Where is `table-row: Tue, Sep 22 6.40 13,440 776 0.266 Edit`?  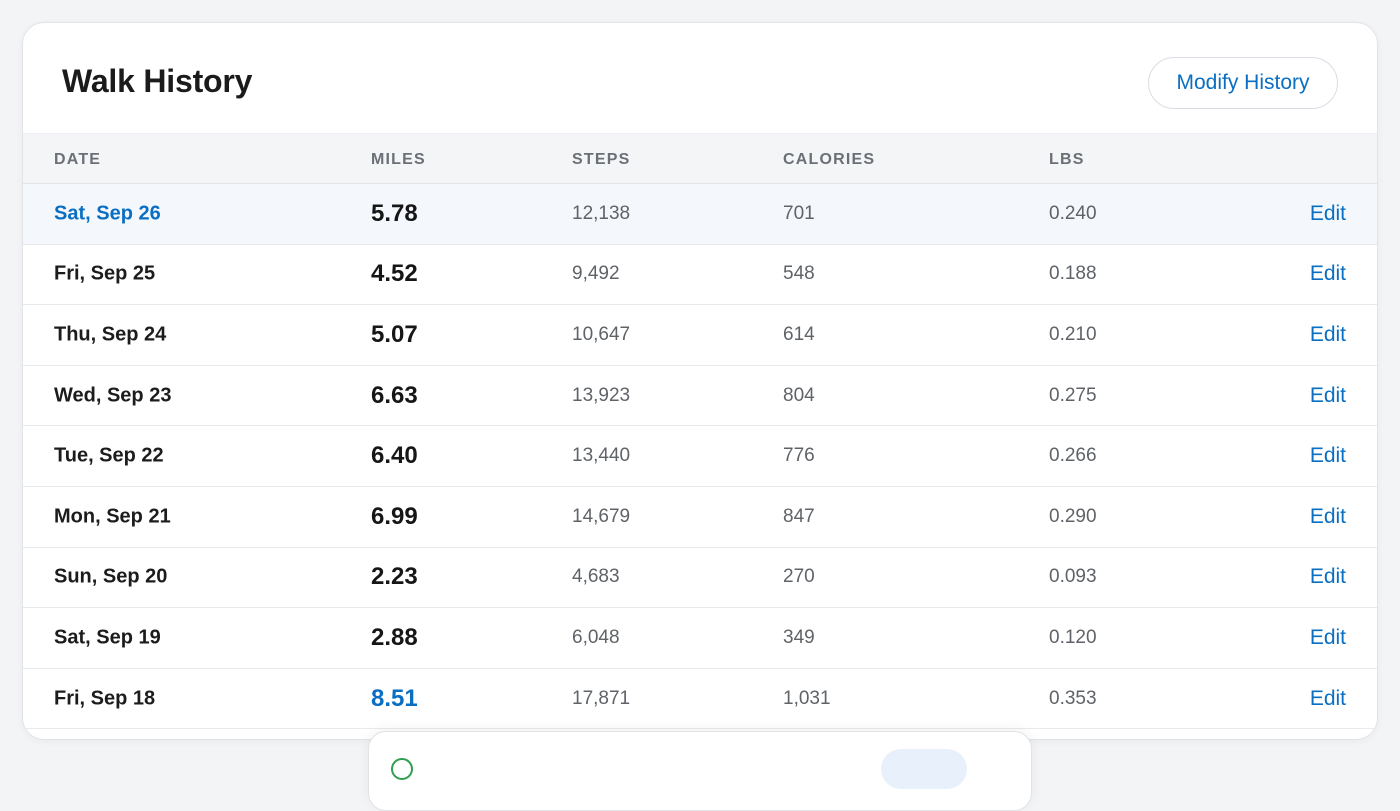
table-row: Tue, Sep 22 6.40 13,440 776 0.266 Edit is located at coordinates (700, 456).